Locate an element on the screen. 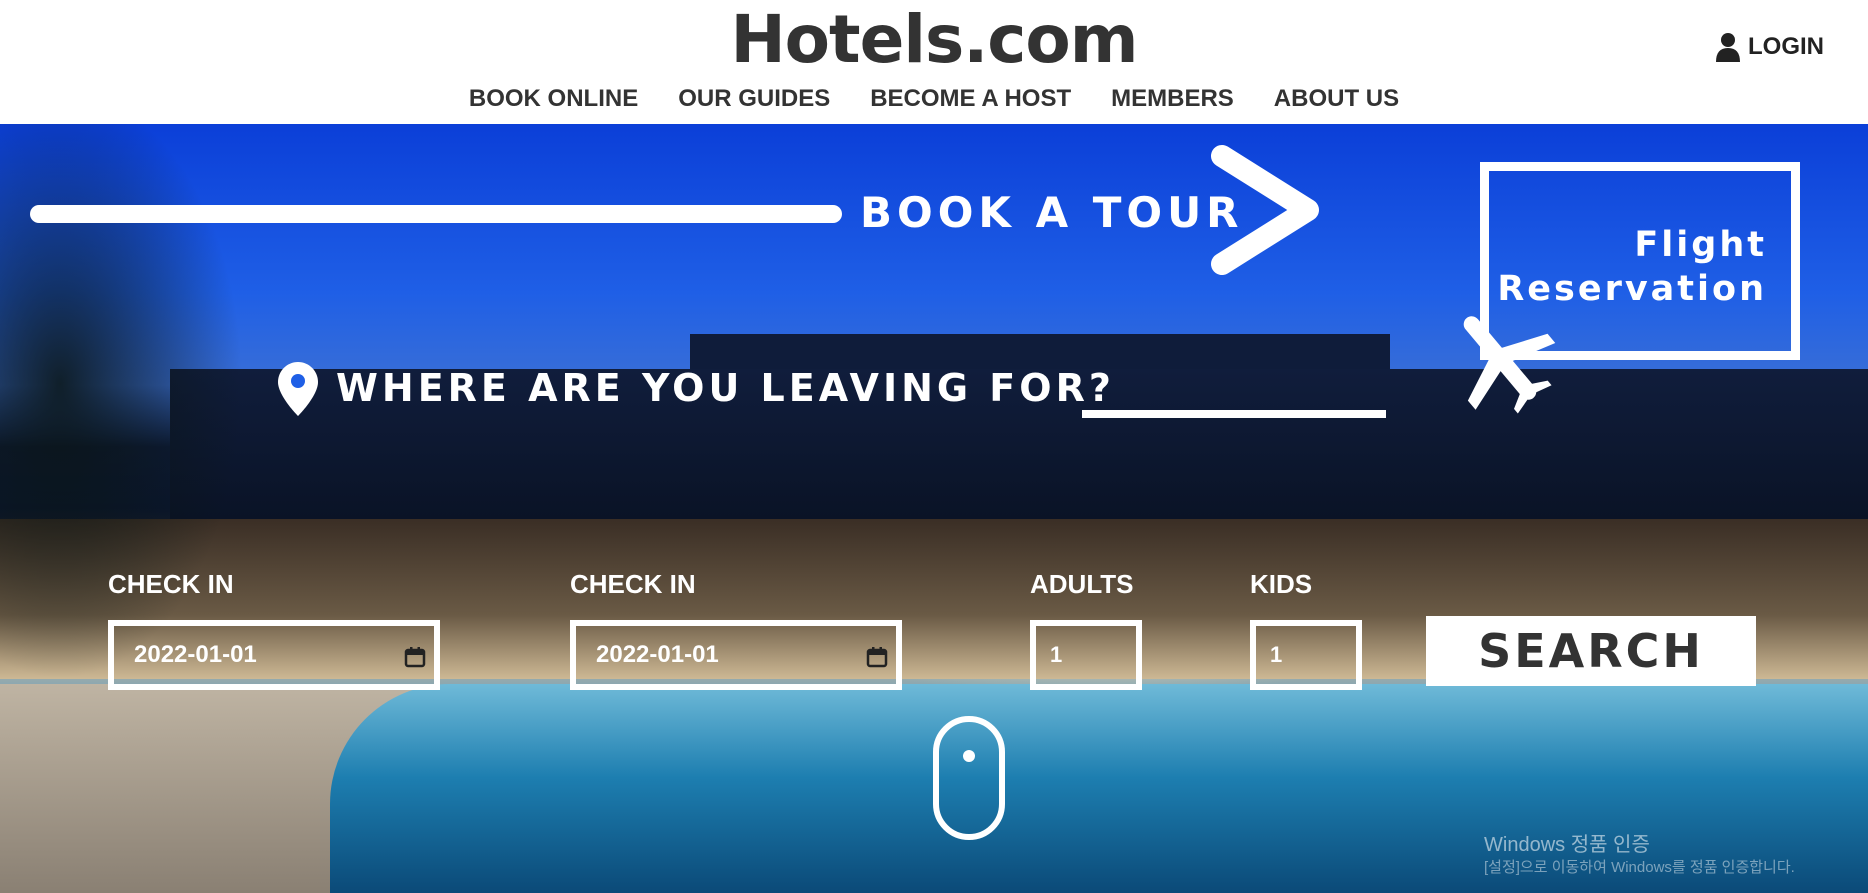 This screenshot has height=893, width=1868. windows-activation-text: [설정]으로 이동하여 Windows를 정품 인증합니다. is located at coordinates (1639, 867).